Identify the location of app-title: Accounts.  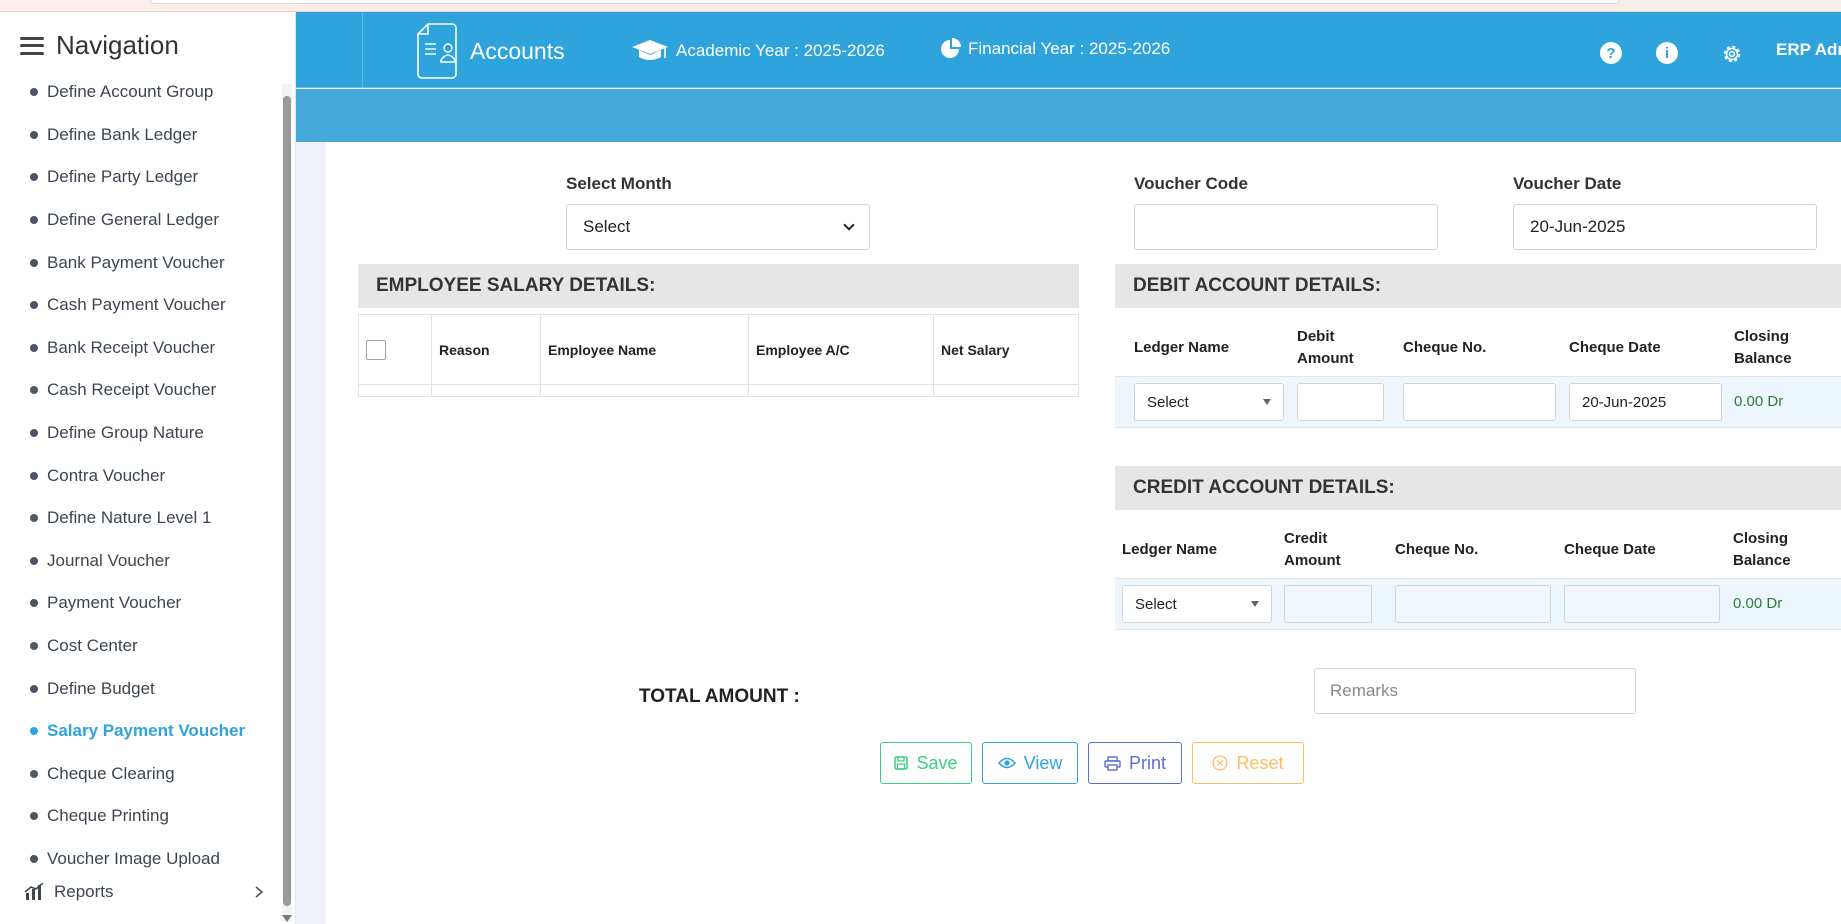
(490, 51).